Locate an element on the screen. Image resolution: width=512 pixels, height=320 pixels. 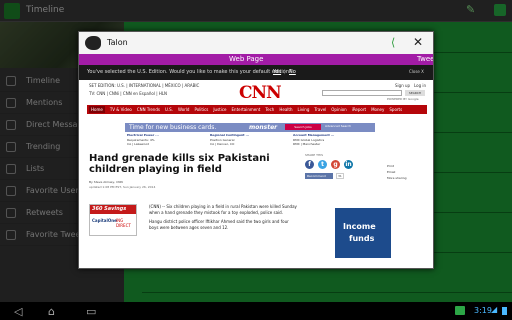
facebook-icon: f is located at coordinates (309, 164).